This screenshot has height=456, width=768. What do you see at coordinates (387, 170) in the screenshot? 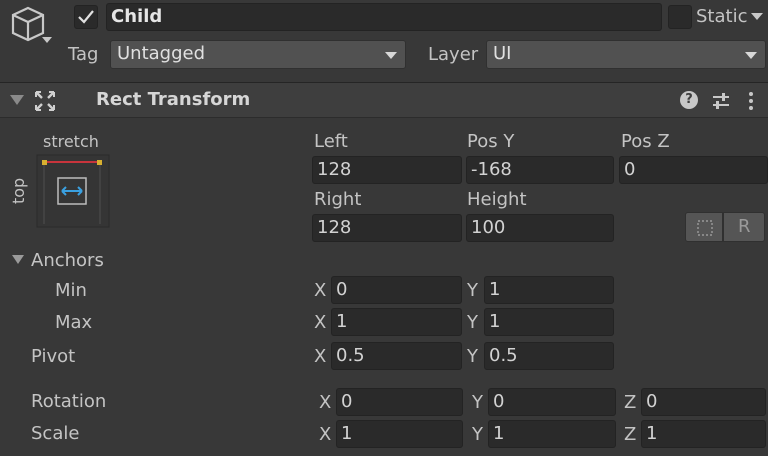
I see `left-input: 128` at bounding box center [387, 170].